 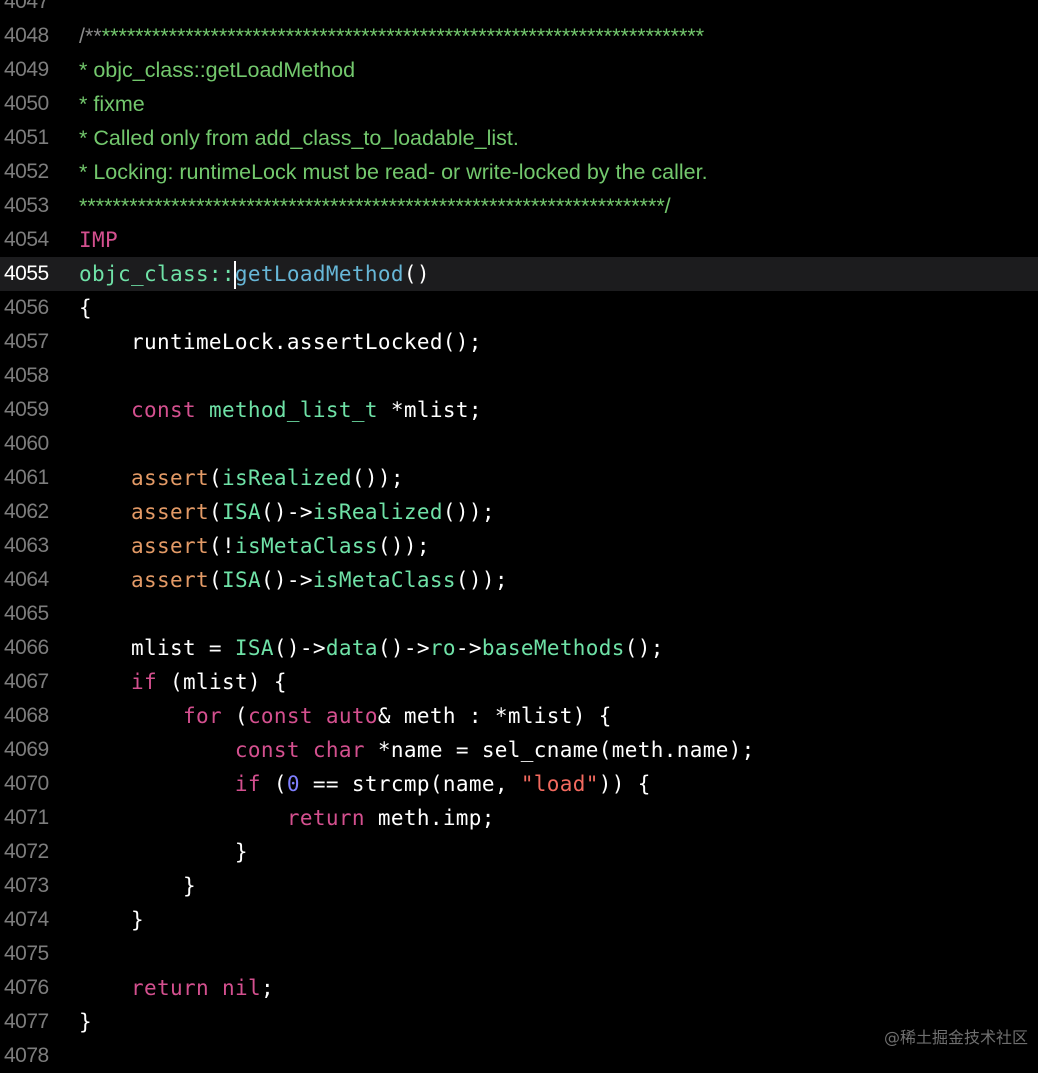 What do you see at coordinates (26, 715) in the screenshot?
I see `line-number: 4068` at bounding box center [26, 715].